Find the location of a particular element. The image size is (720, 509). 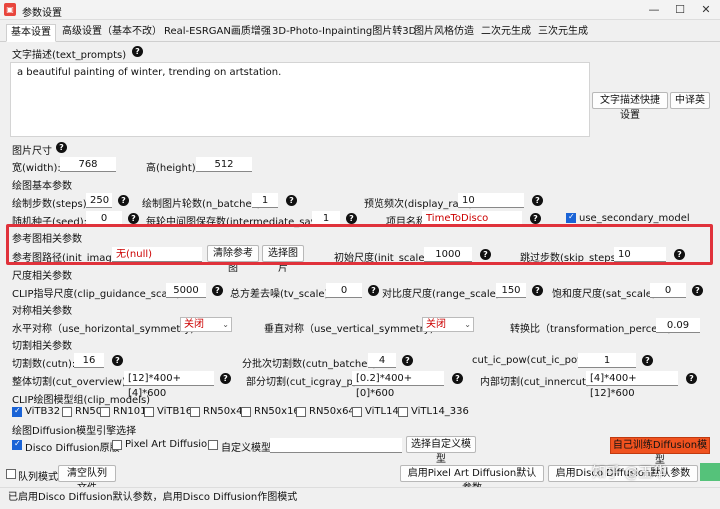

pixel-art-checkbox is located at coordinates (117, 445).